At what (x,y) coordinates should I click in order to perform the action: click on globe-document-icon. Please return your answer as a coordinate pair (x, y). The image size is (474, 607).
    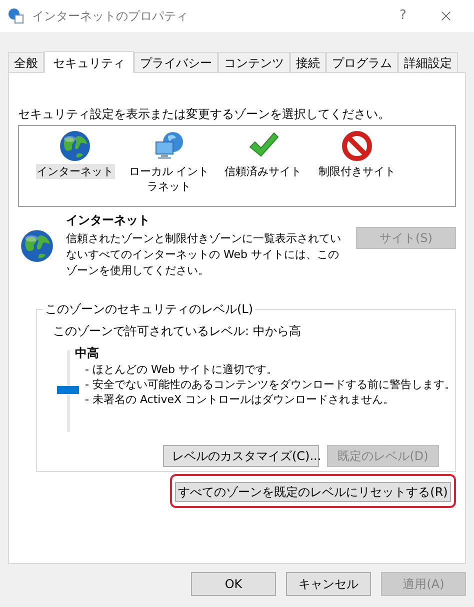
    Looking at the image, I should click on (16, 16).